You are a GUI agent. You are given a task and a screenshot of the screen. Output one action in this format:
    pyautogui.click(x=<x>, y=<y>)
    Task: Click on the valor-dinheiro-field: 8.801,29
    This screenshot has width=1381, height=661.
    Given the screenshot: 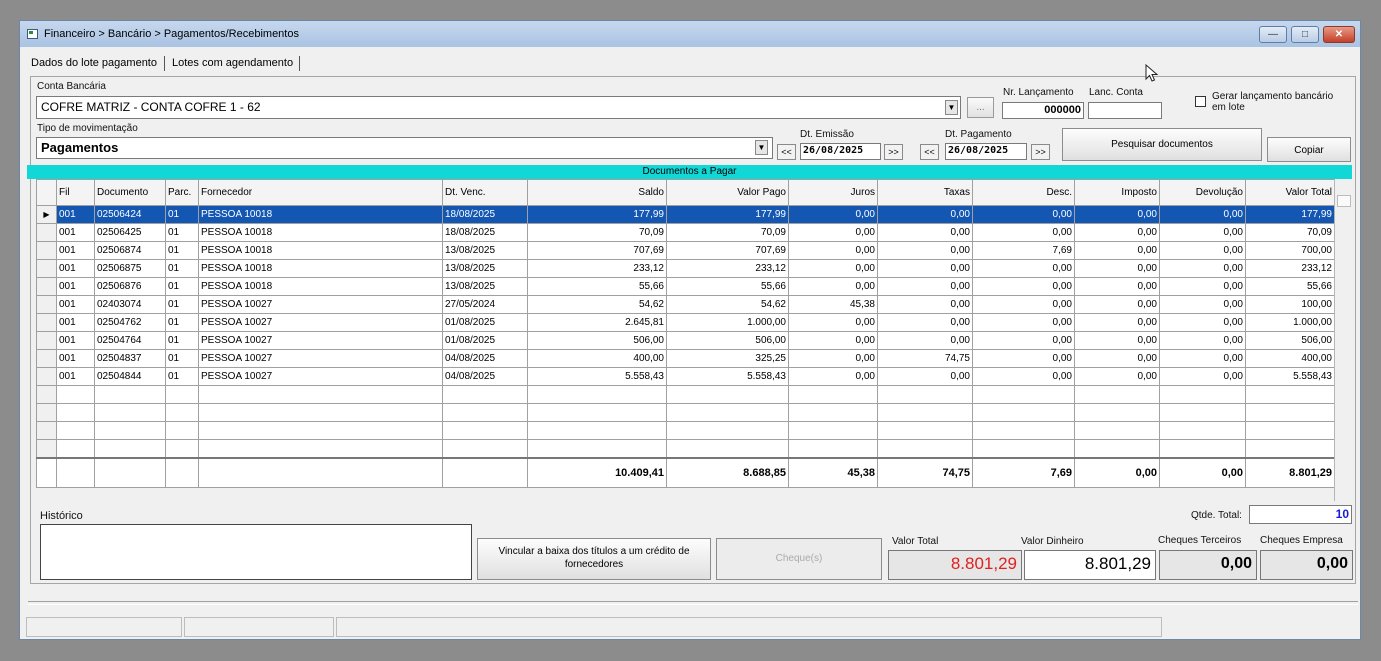 What is the action you would take?
    pyautogui.click(x=1090, y=565)
    